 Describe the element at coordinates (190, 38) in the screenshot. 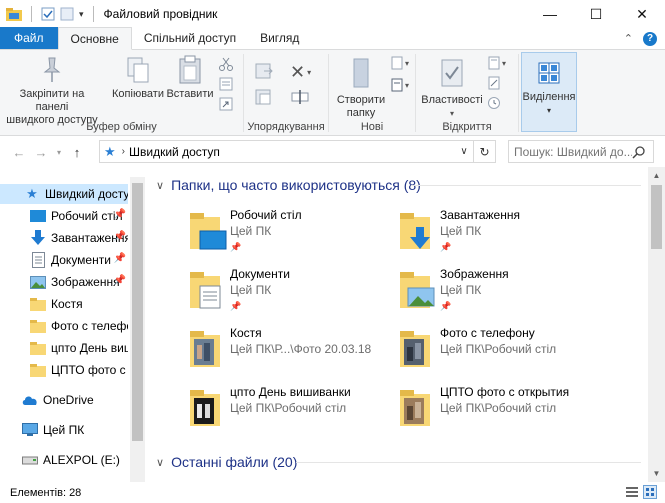

I see `tab-share: Спільний доступ` at that location.